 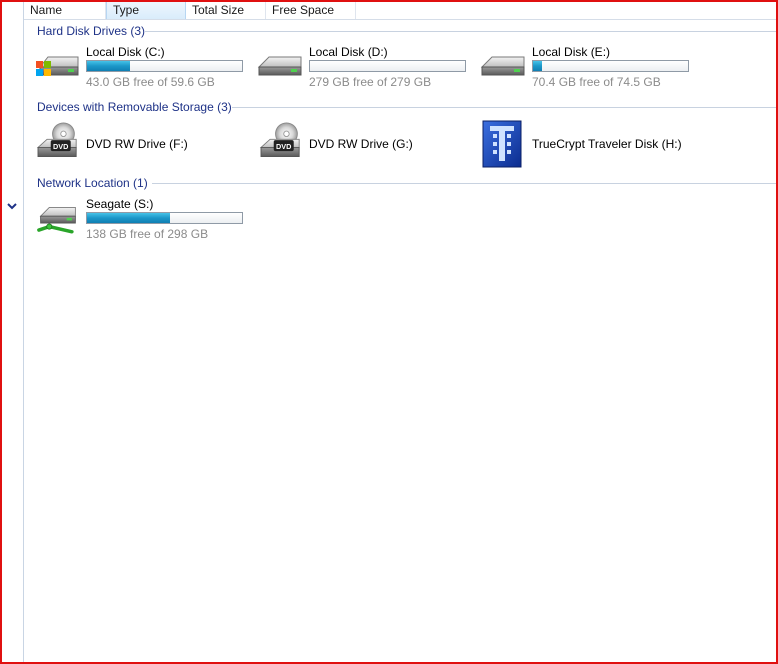 What do you see at coordinates (134, 107) in the screenshot?
I see `group-header-removable-storage: Devices with Removable Storage (3)` at bounding box center [134, 107].